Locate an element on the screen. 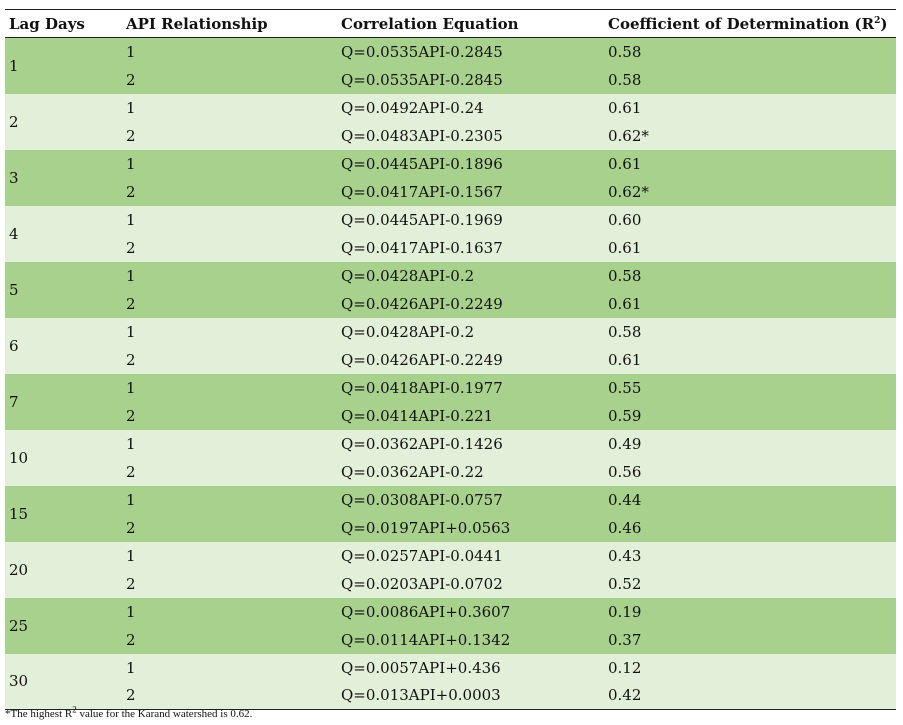 This screenshot has width=903, height=725. r2-cell: 0.59 is located at coordinates (750, 415).